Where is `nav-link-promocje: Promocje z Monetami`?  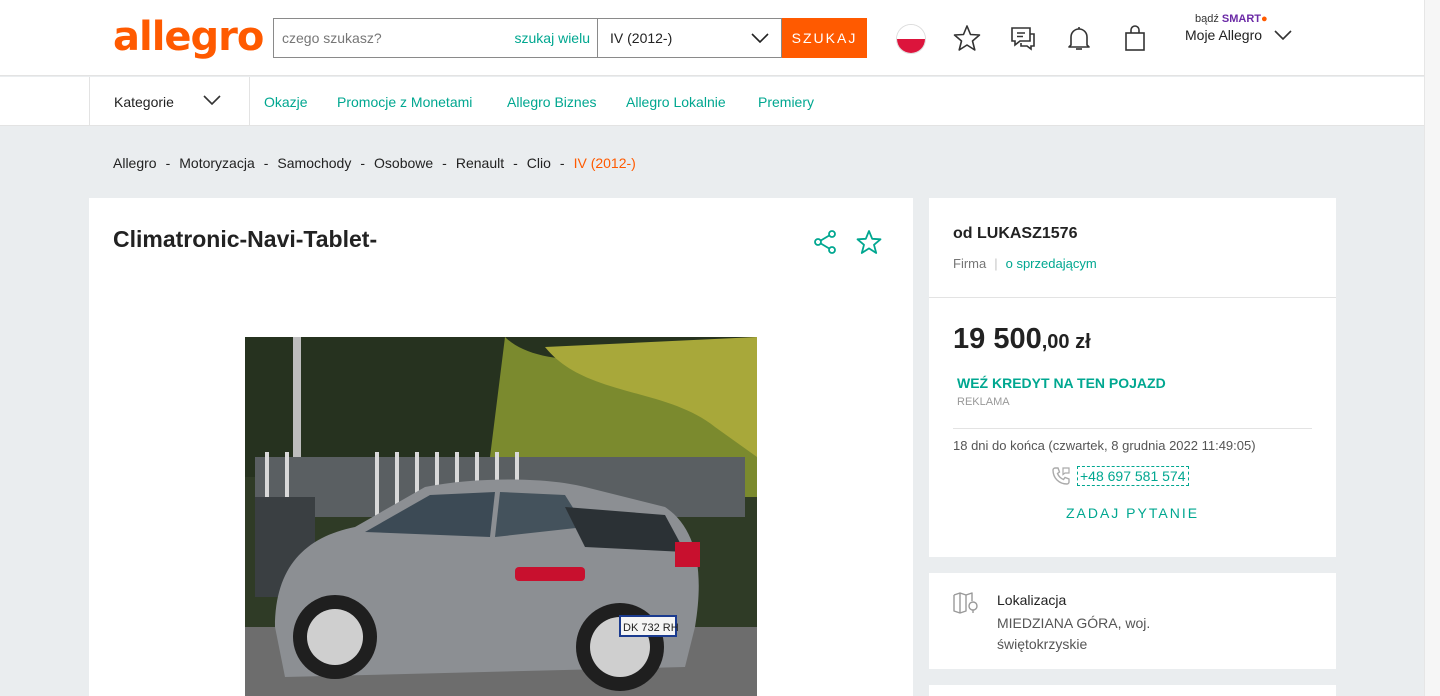
nav-link-promocje: Promocje z Monetami is located at coordinates (404, 102).